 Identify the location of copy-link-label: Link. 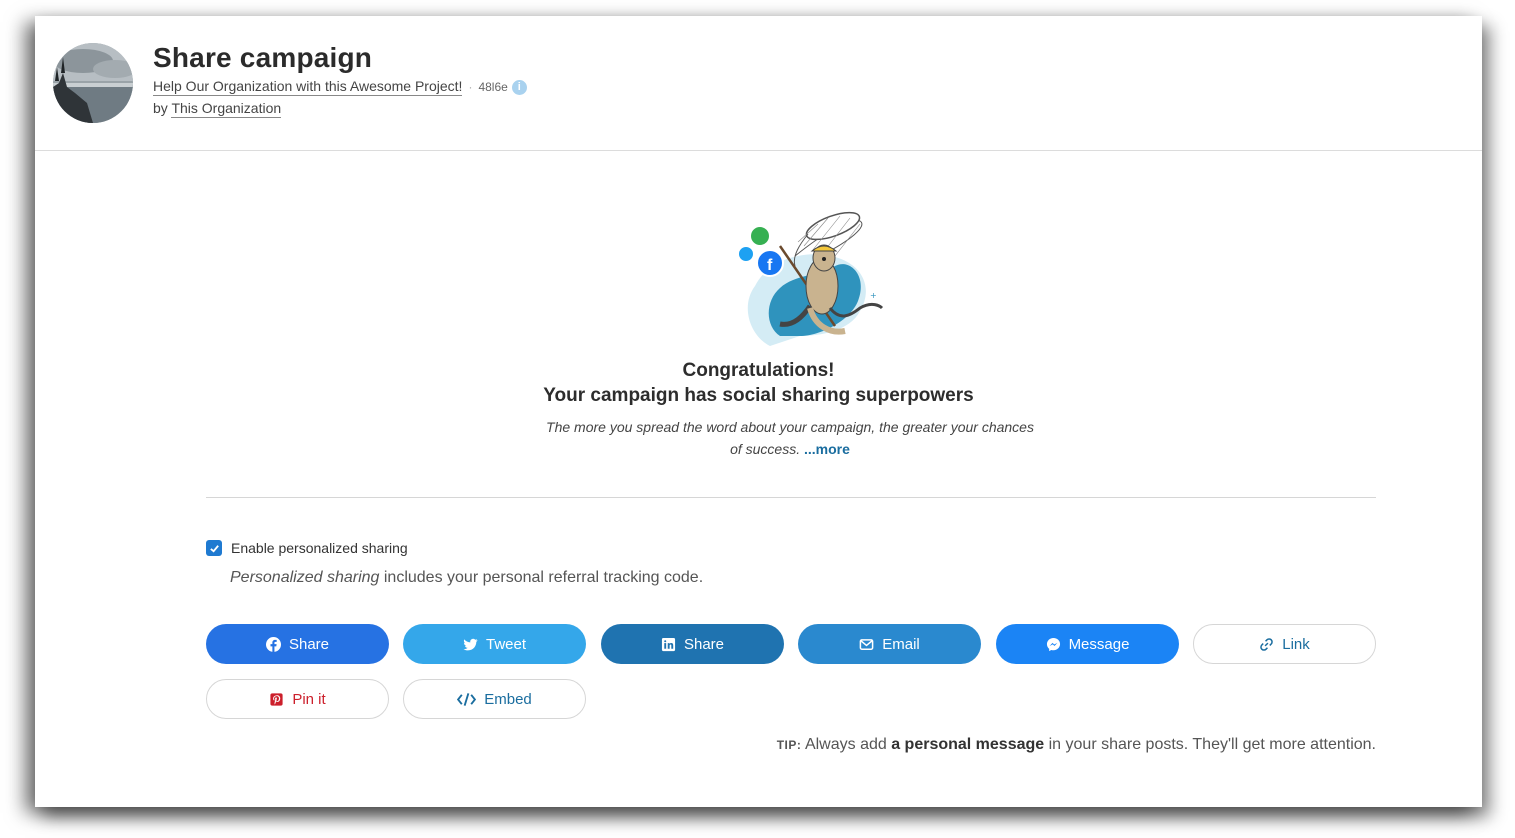
(1296, 644).